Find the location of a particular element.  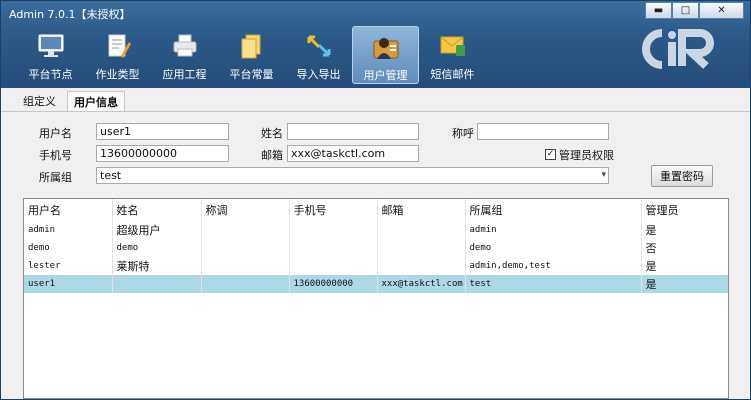

tool-label: 平台常量 is located at coordinates (251, 74).